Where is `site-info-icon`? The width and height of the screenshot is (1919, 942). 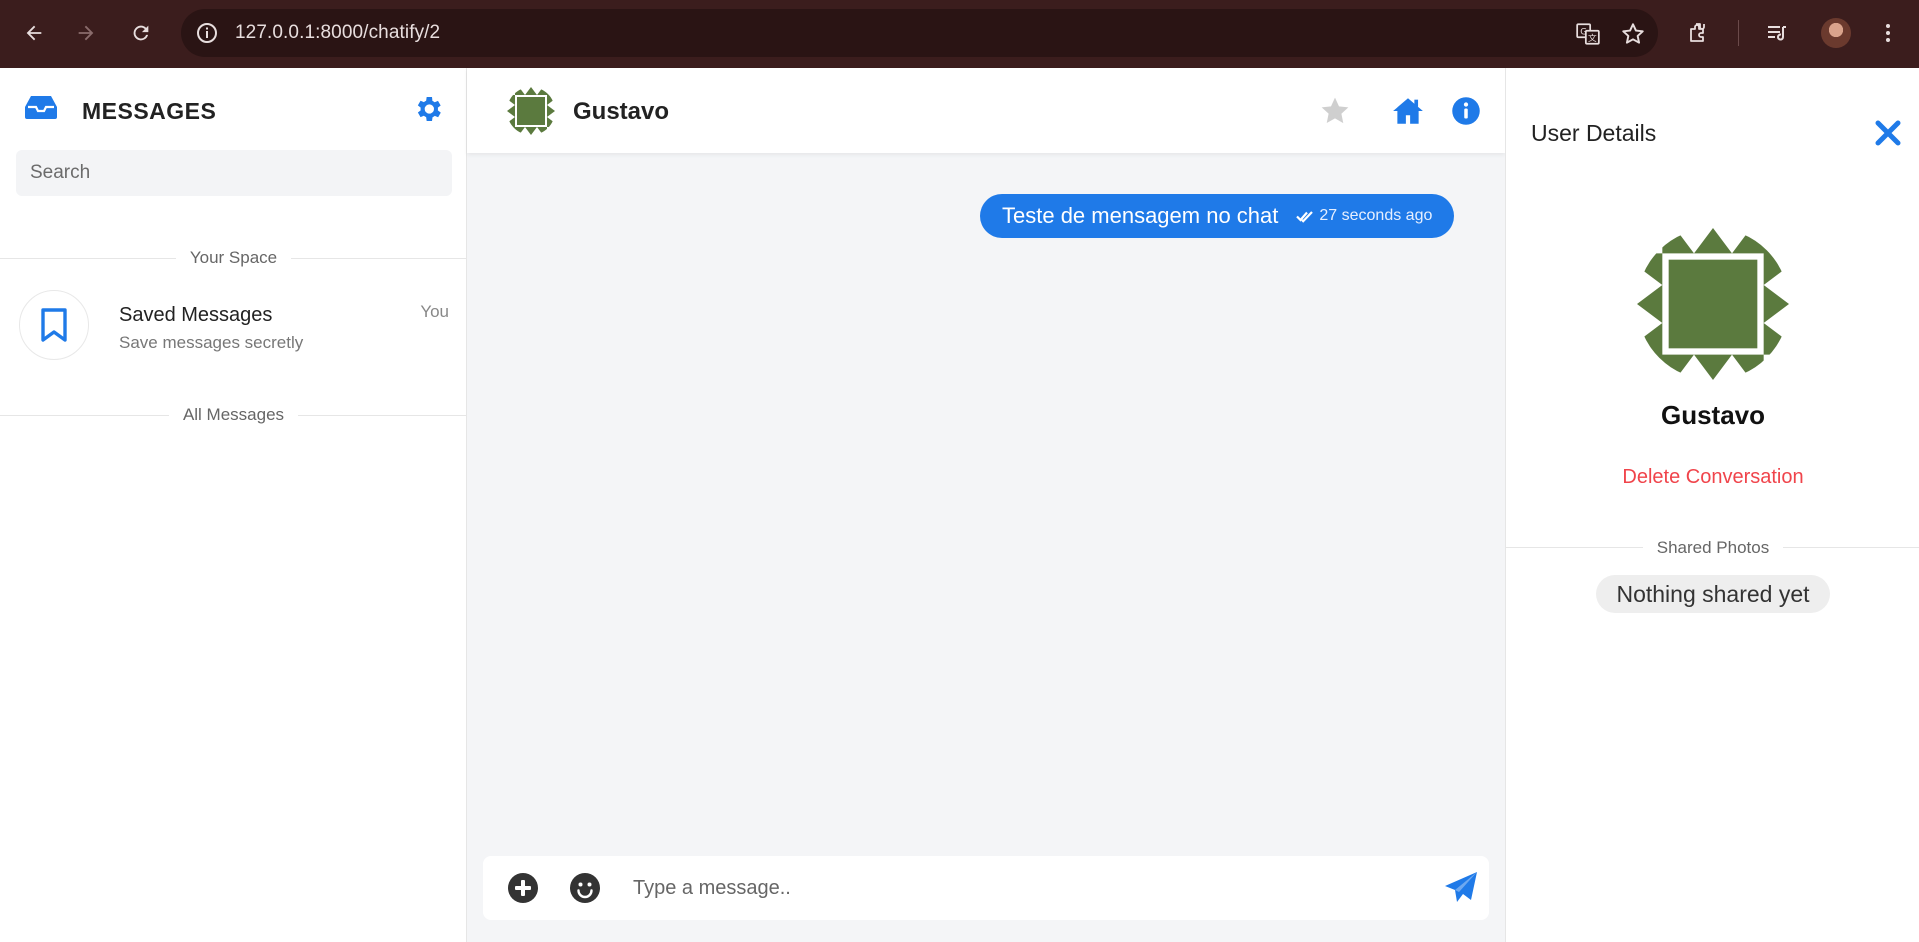 site-info-icon is located at coordinates (207, 33).